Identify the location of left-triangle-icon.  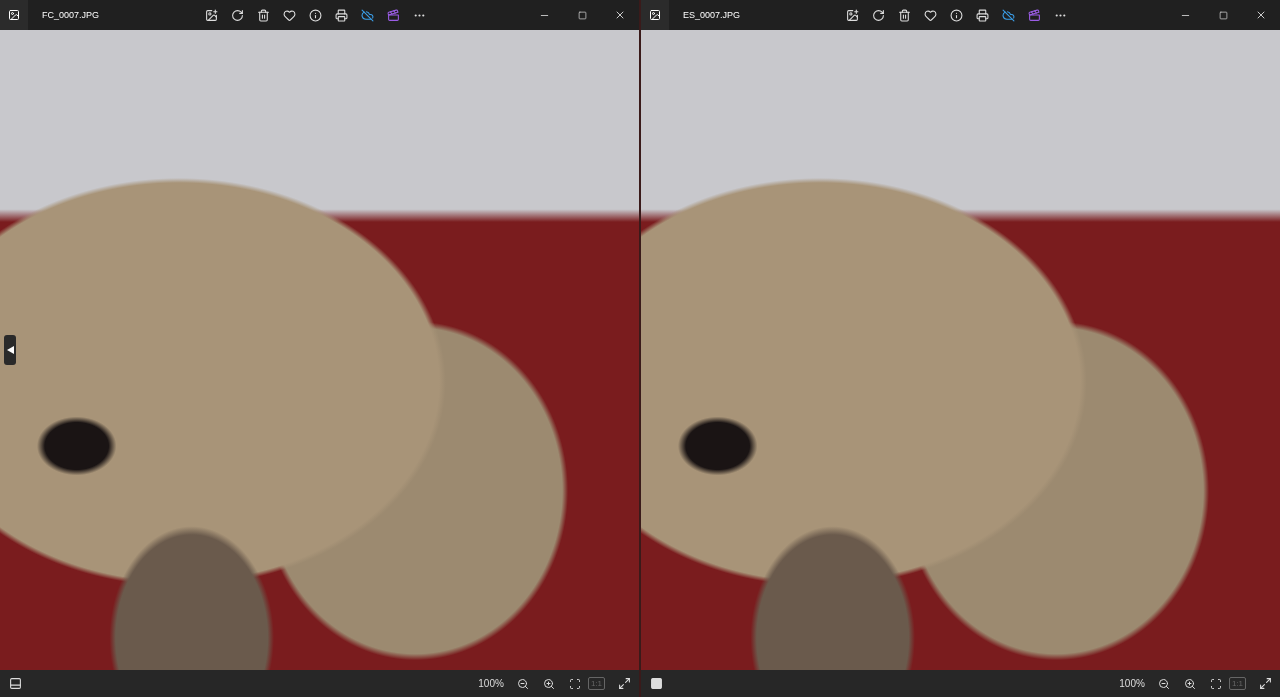
(10, 350).